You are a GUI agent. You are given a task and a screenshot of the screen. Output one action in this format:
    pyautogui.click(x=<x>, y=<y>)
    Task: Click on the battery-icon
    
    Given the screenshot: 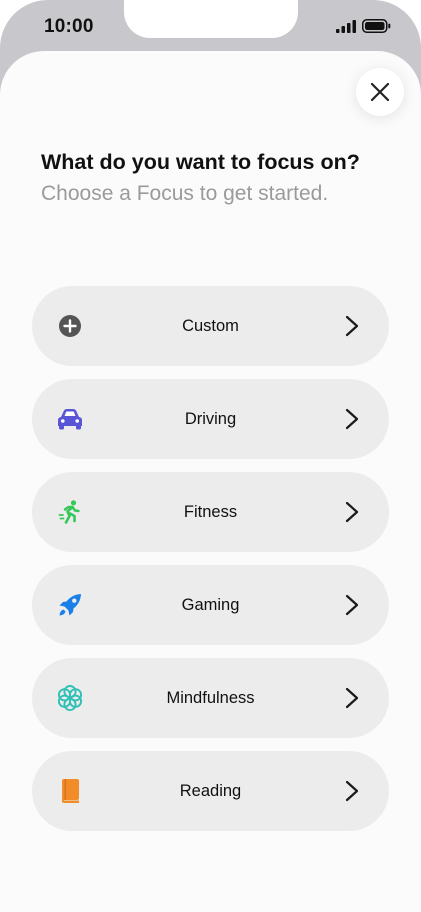 What is the action you would take?
    pyautogui.click(x=376, y=26)
    